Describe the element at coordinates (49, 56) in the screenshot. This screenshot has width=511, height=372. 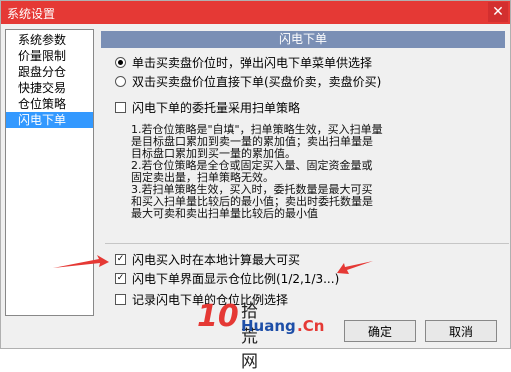
I see `sidebar-item-price-volume-limit: 价量限制` at that location.